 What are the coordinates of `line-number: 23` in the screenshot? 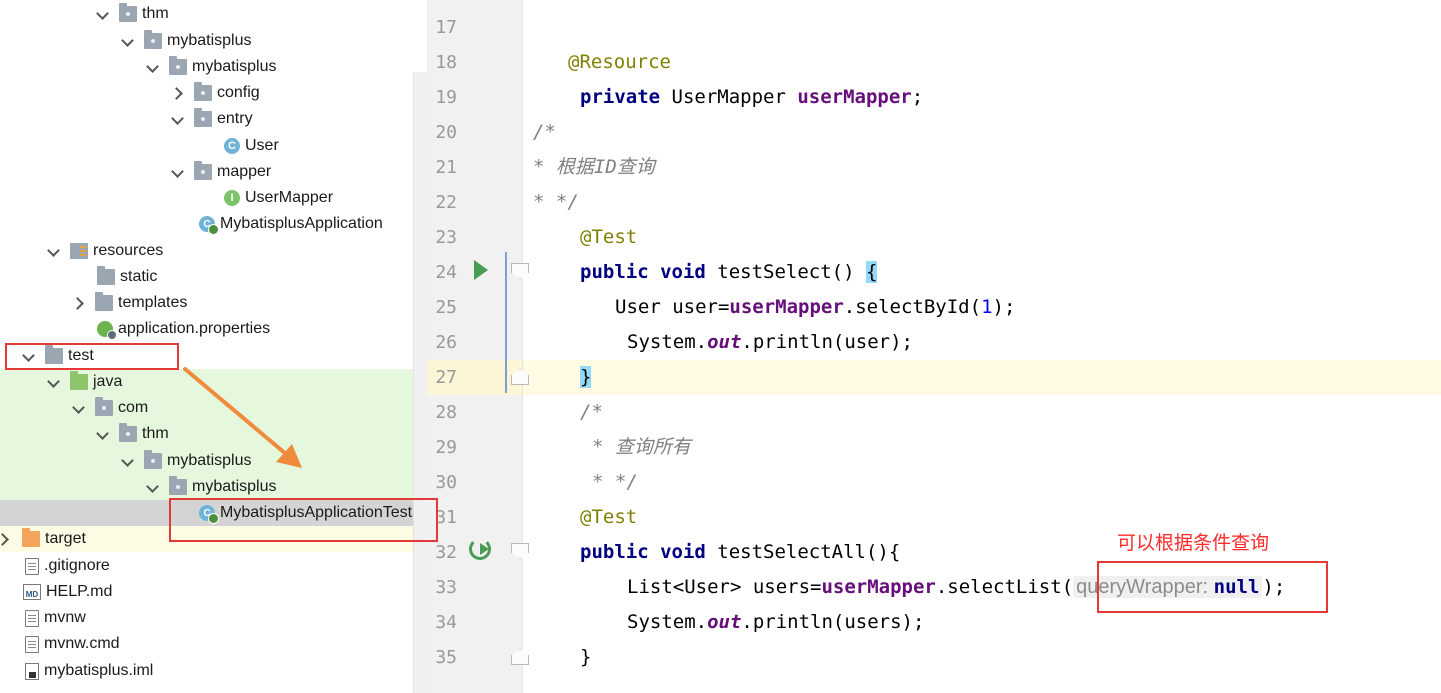 It's located at (446, 237).